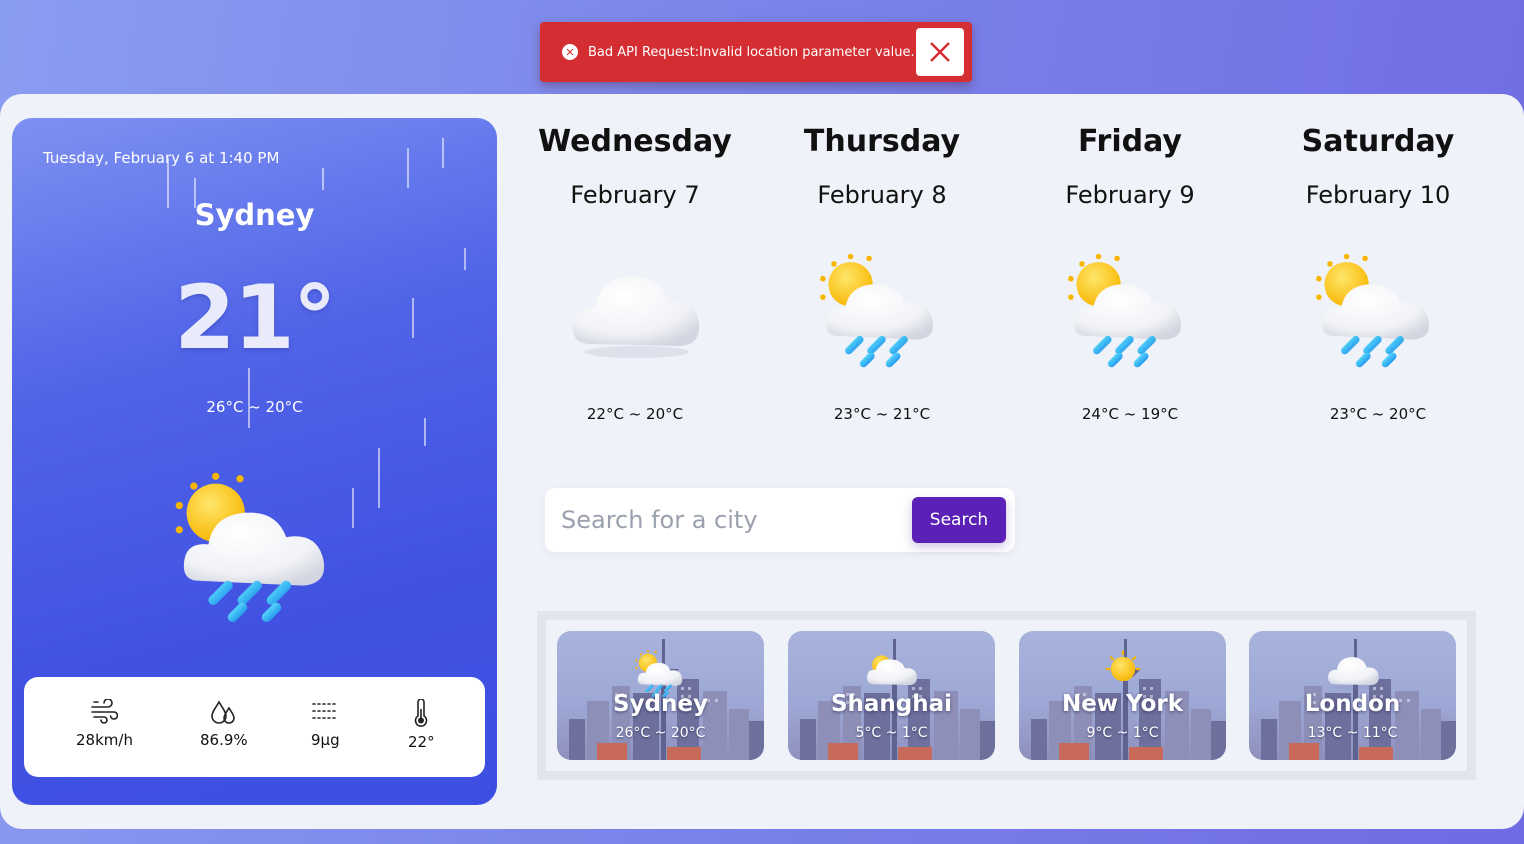 The width and height of the screenshot is (1524, 844). Describe the element at coordinates (254, 727) in the screenshot. I see `weather-stats-panel: 28km/h 86.9% 9μg 22°` at that location.